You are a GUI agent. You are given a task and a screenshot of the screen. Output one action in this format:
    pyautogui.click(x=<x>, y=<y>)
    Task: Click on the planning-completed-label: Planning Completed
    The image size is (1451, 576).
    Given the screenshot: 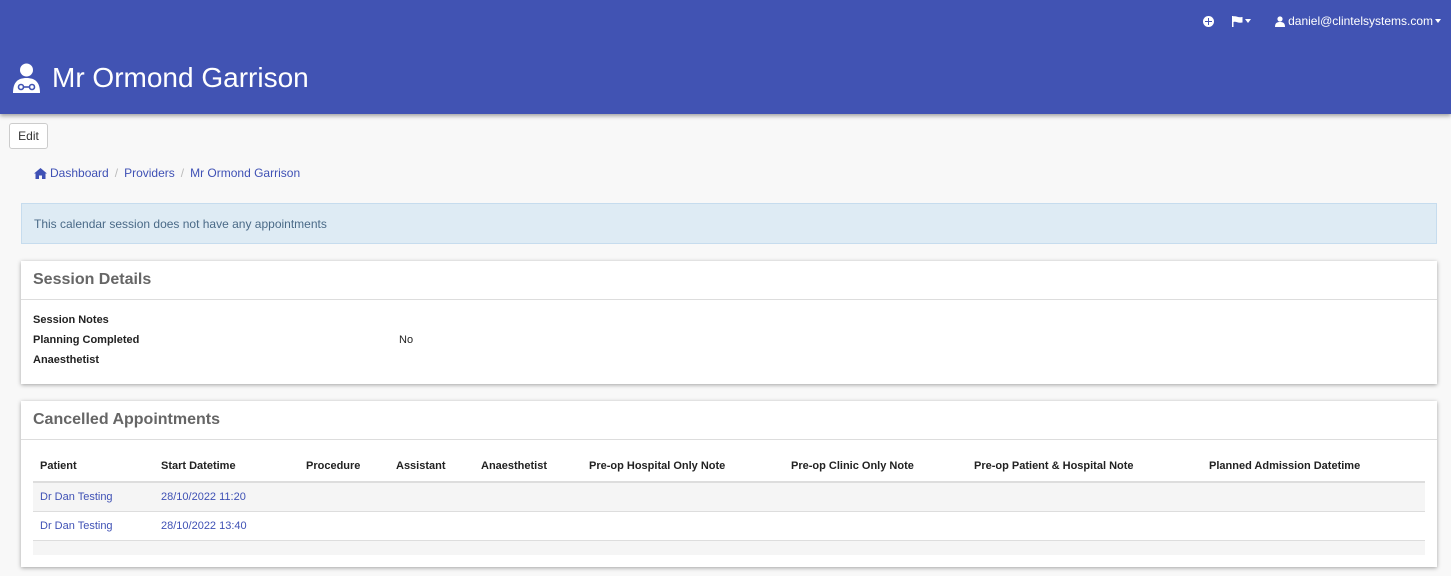 What is the action you would take?
    pyautogui.click(x=86, y=340)
    